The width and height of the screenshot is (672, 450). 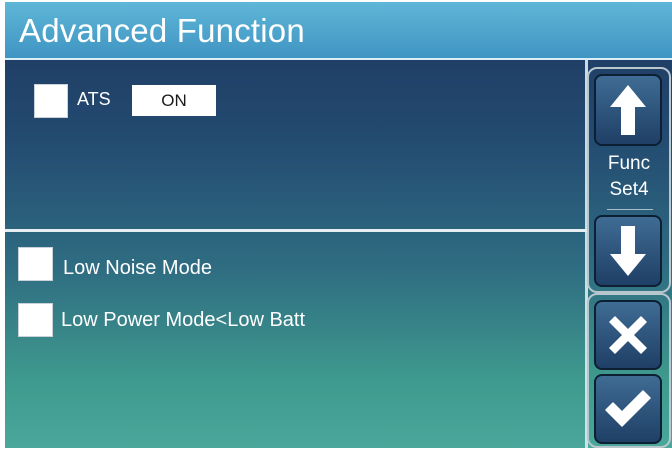 I want to click on page-up-button, so click(x=628, y=110).